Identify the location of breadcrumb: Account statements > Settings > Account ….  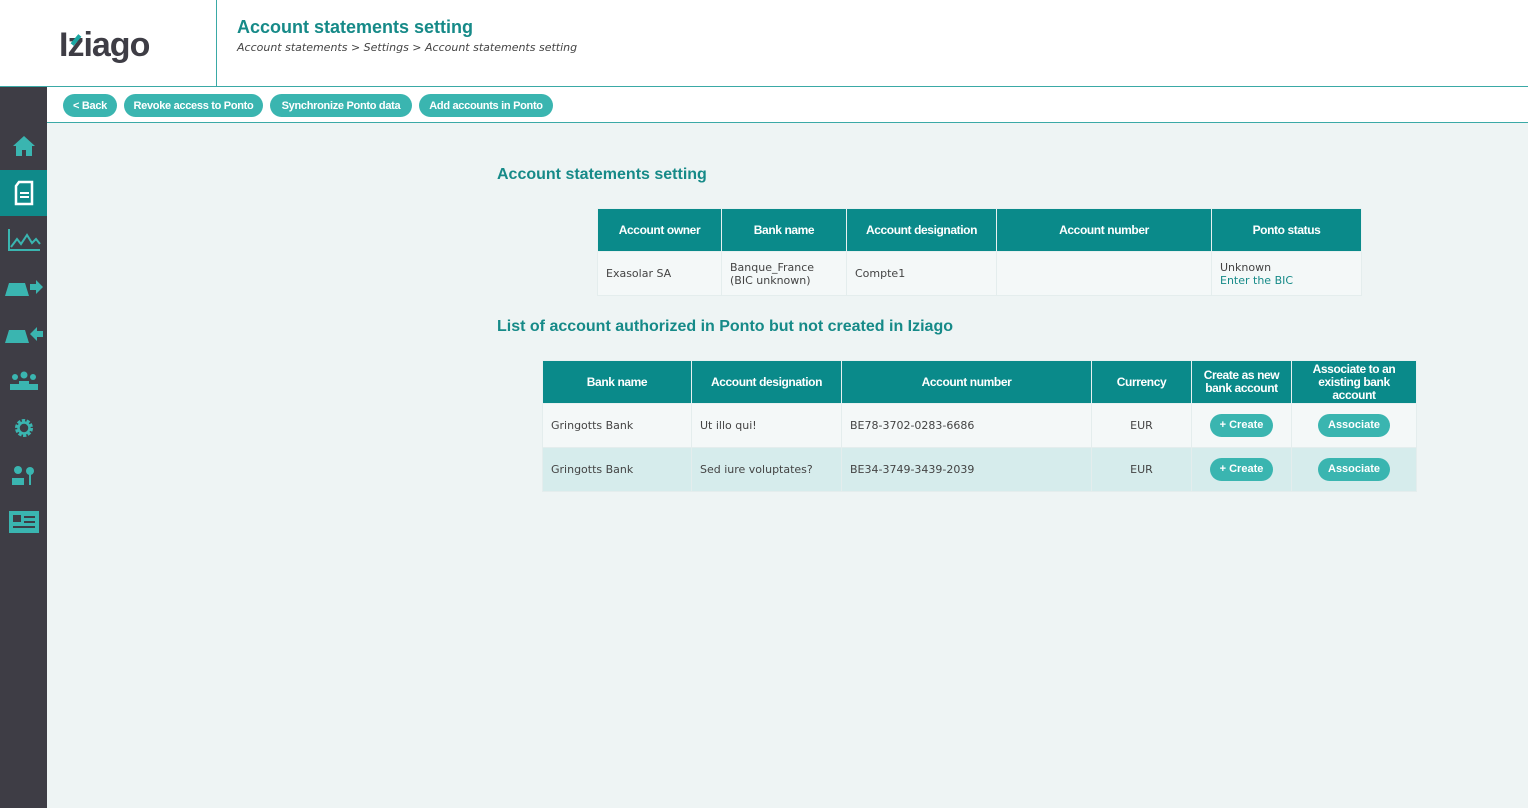
(407, 47).